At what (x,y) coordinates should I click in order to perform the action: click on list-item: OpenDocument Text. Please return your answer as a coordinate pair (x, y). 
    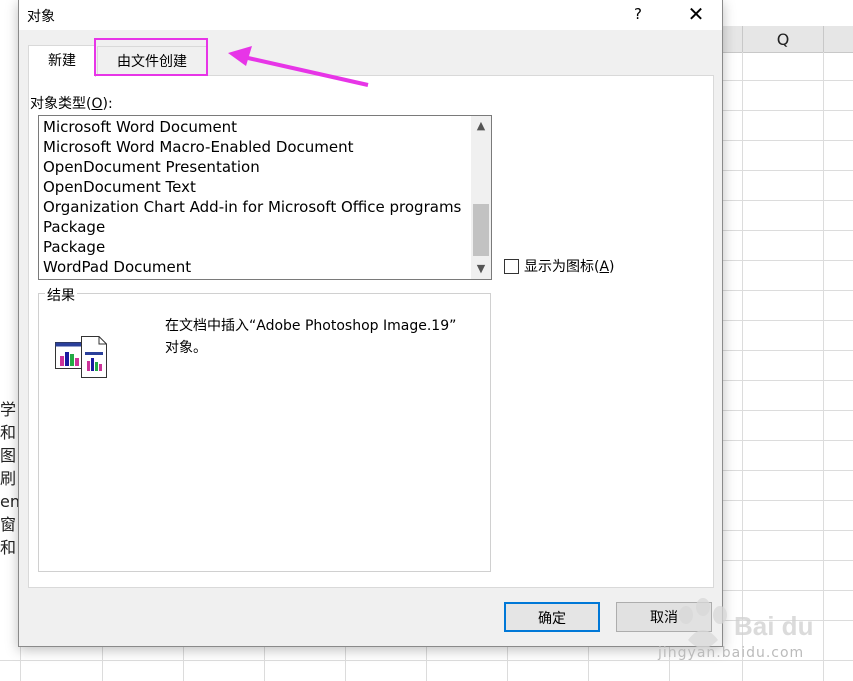
    Looking at the image, I should click on (119, 187).